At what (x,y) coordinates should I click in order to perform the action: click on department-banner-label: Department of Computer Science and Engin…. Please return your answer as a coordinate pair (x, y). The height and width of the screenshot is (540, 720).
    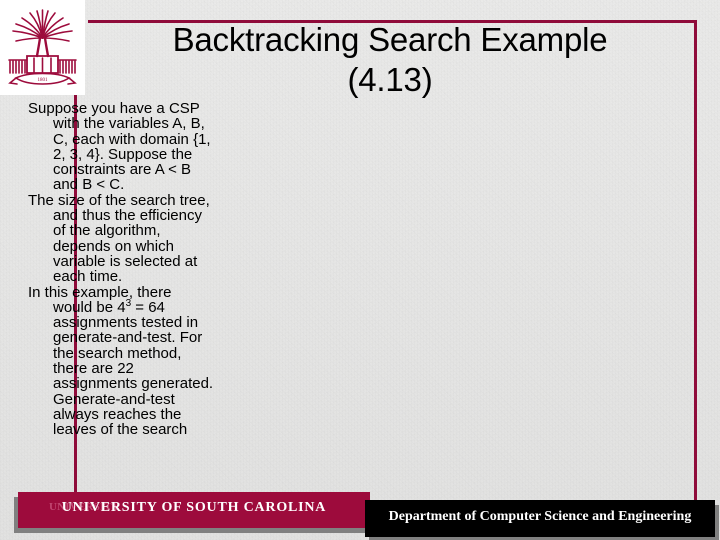
    Looking at the image, I should click on (540, 516).